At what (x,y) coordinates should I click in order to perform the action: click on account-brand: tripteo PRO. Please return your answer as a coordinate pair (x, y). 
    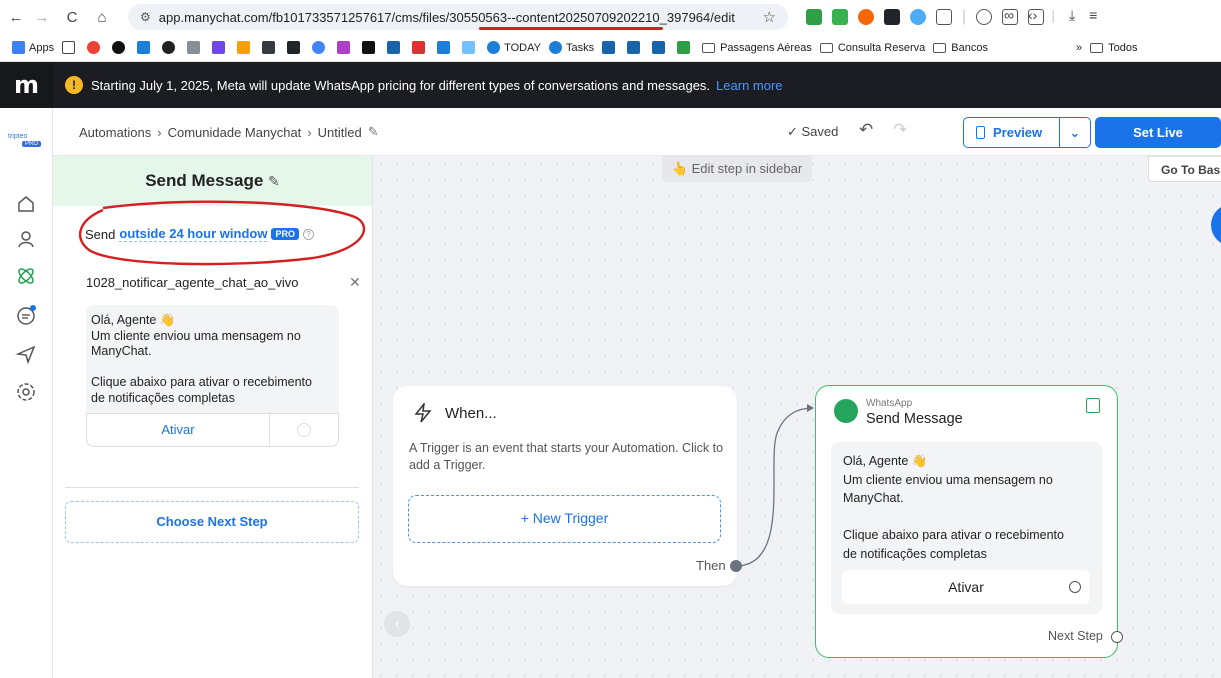
    Looking at the image, I should click on (27, 140).